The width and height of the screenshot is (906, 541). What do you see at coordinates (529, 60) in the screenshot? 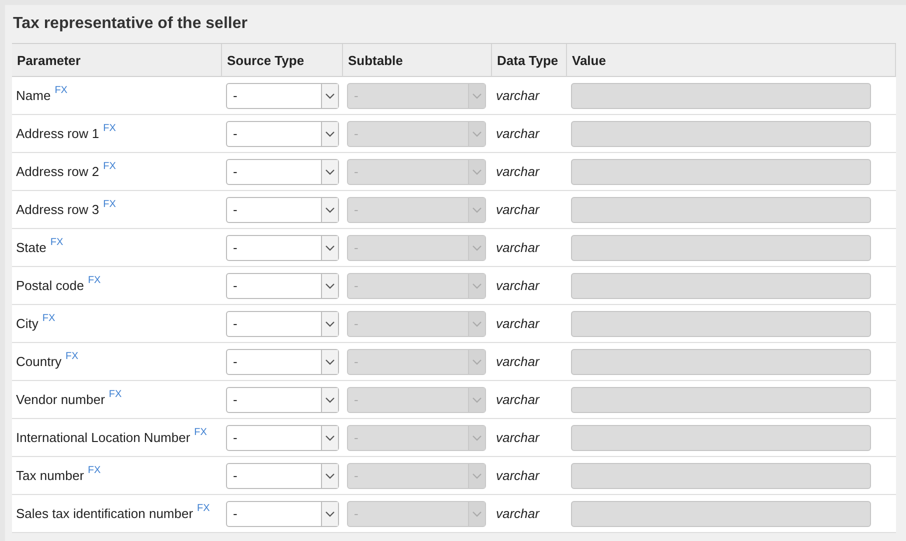
I see `column-header: Data Type` at bounding box center [529, 60].